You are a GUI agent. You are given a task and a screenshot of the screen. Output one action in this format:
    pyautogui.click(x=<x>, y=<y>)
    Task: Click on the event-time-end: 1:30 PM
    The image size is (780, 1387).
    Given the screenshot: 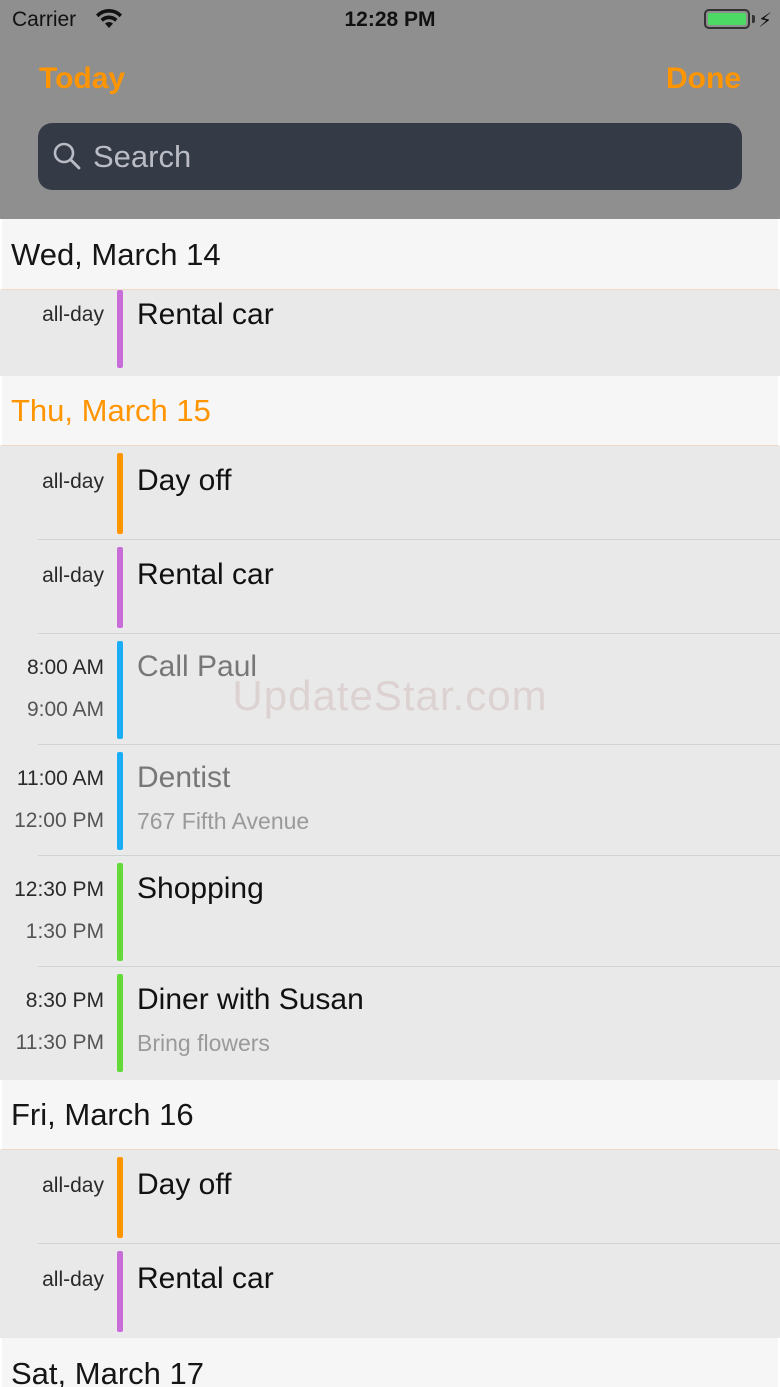 What is the action you would take?
    pyautogui.click(x=64, y=931)
    